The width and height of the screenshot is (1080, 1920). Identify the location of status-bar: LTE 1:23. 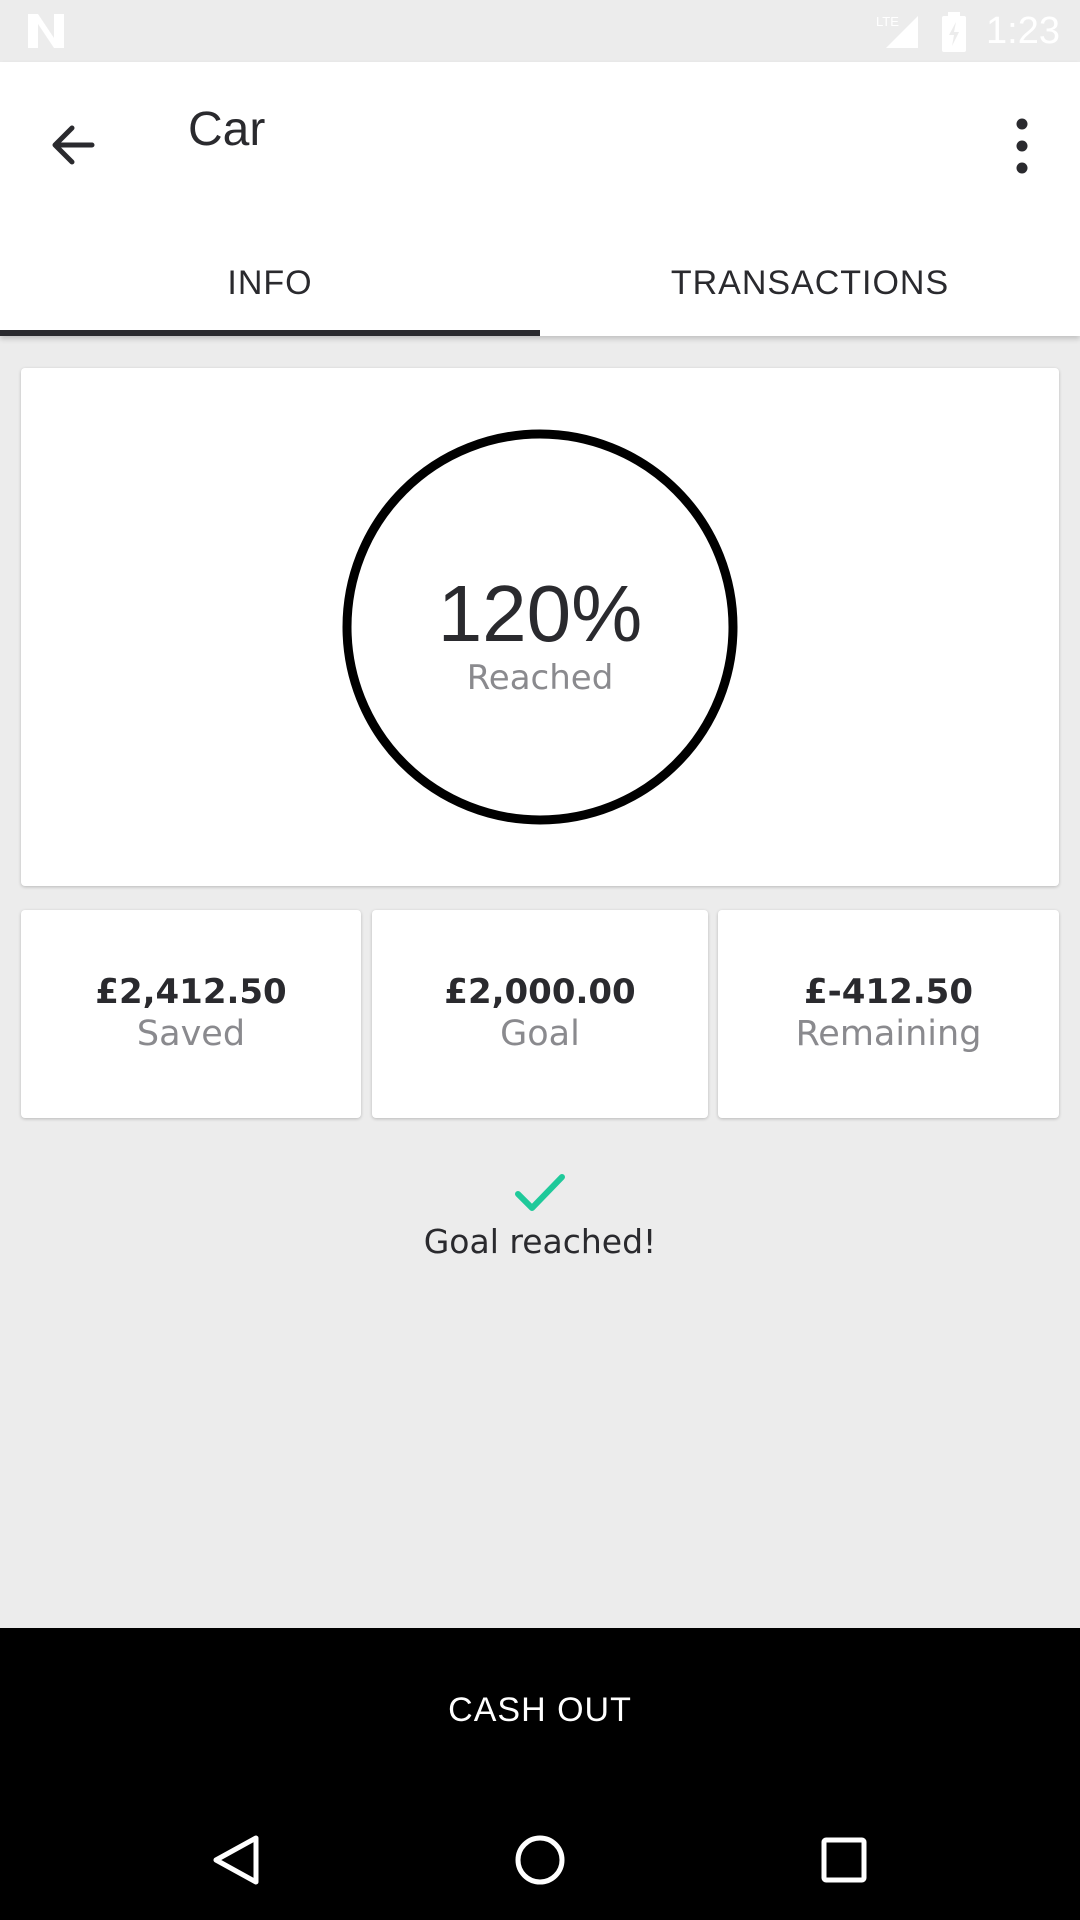
(540, 31).